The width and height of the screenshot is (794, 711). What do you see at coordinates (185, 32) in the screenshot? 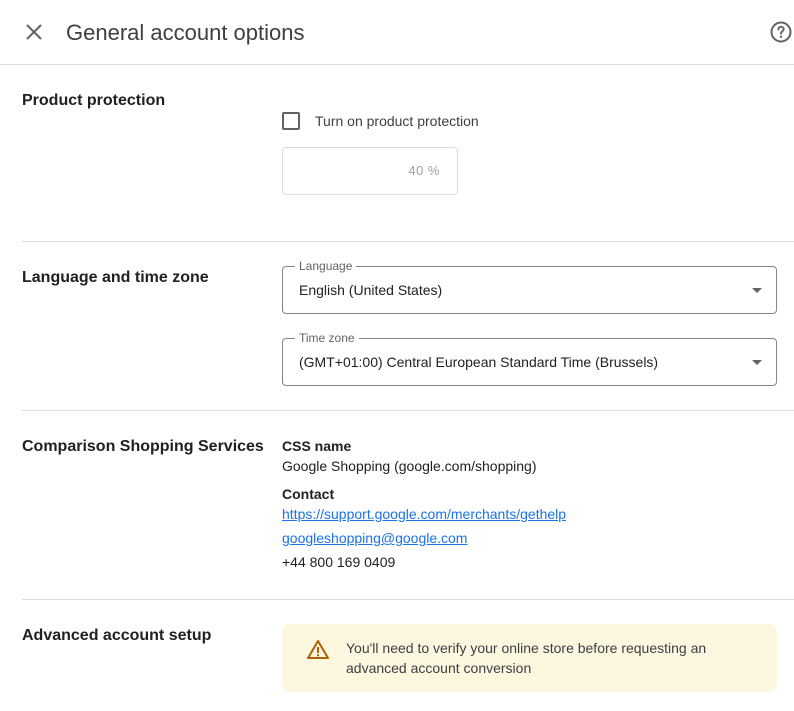
I see `page-title: General account options` at bounding box center [185, 32].